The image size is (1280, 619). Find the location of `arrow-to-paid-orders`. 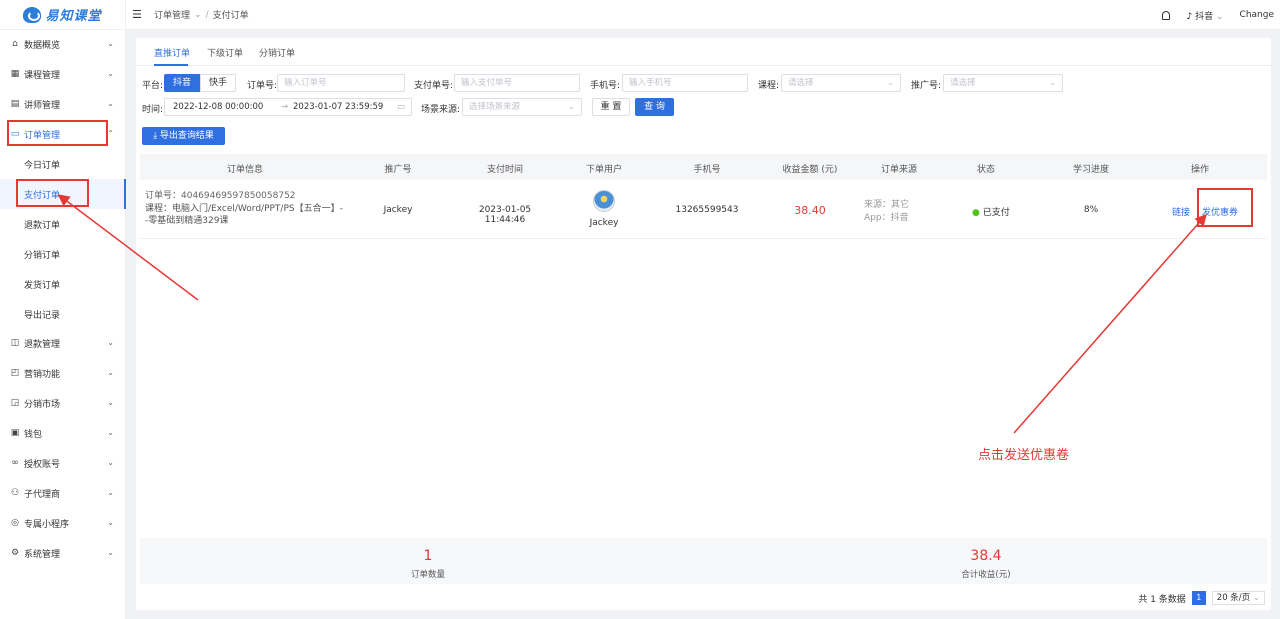

arrow-to-paid-orders is located at coordinates (128, 247).